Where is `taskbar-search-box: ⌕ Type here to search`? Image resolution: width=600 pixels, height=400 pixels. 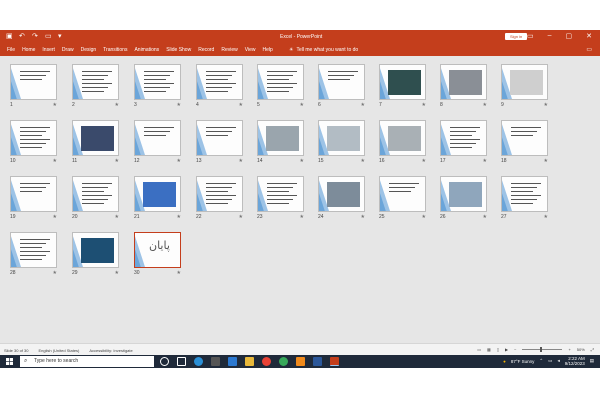 taskbar-search-box: ⌕ Type here to search is located at coordinates (87, 361).